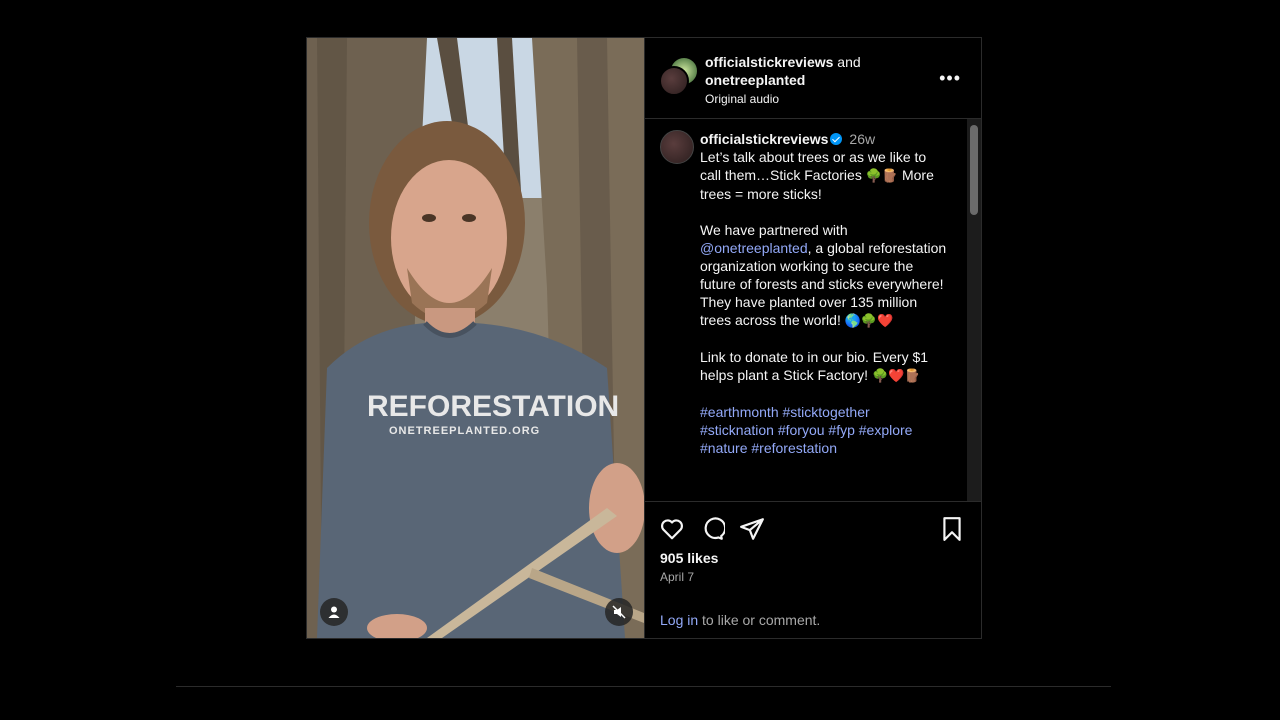  Describe the element at coordinates (712, 529) in the screenshot. I see `comment-icon` at that location.